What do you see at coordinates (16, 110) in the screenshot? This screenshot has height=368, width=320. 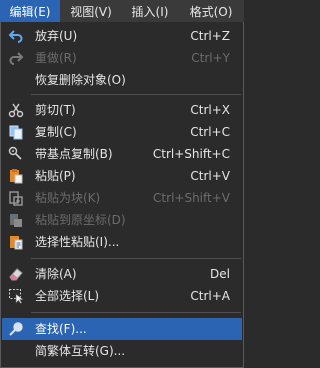 I see `scissors-icon` at bounding box center [16, 110].